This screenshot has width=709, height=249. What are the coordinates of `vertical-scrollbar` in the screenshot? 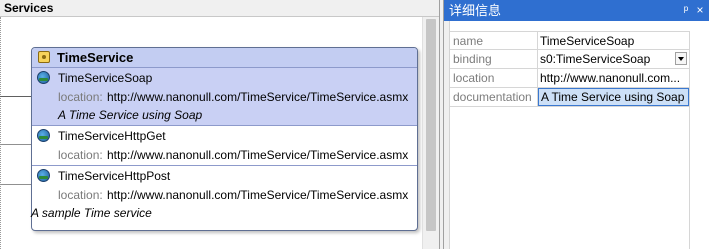 It's located at (430, 133).